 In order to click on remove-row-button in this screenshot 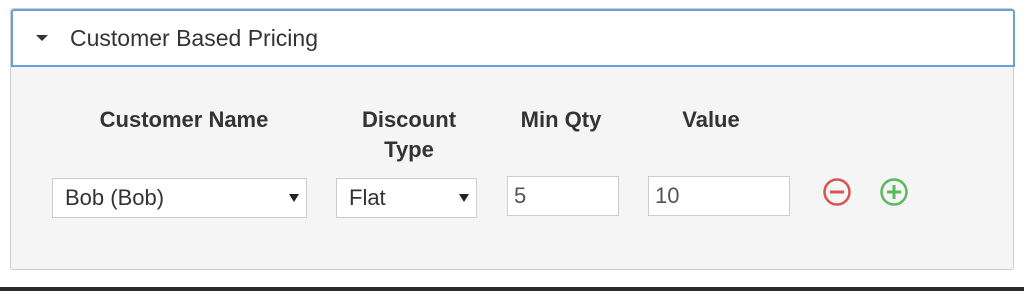, I will do `click(837, 192)`.